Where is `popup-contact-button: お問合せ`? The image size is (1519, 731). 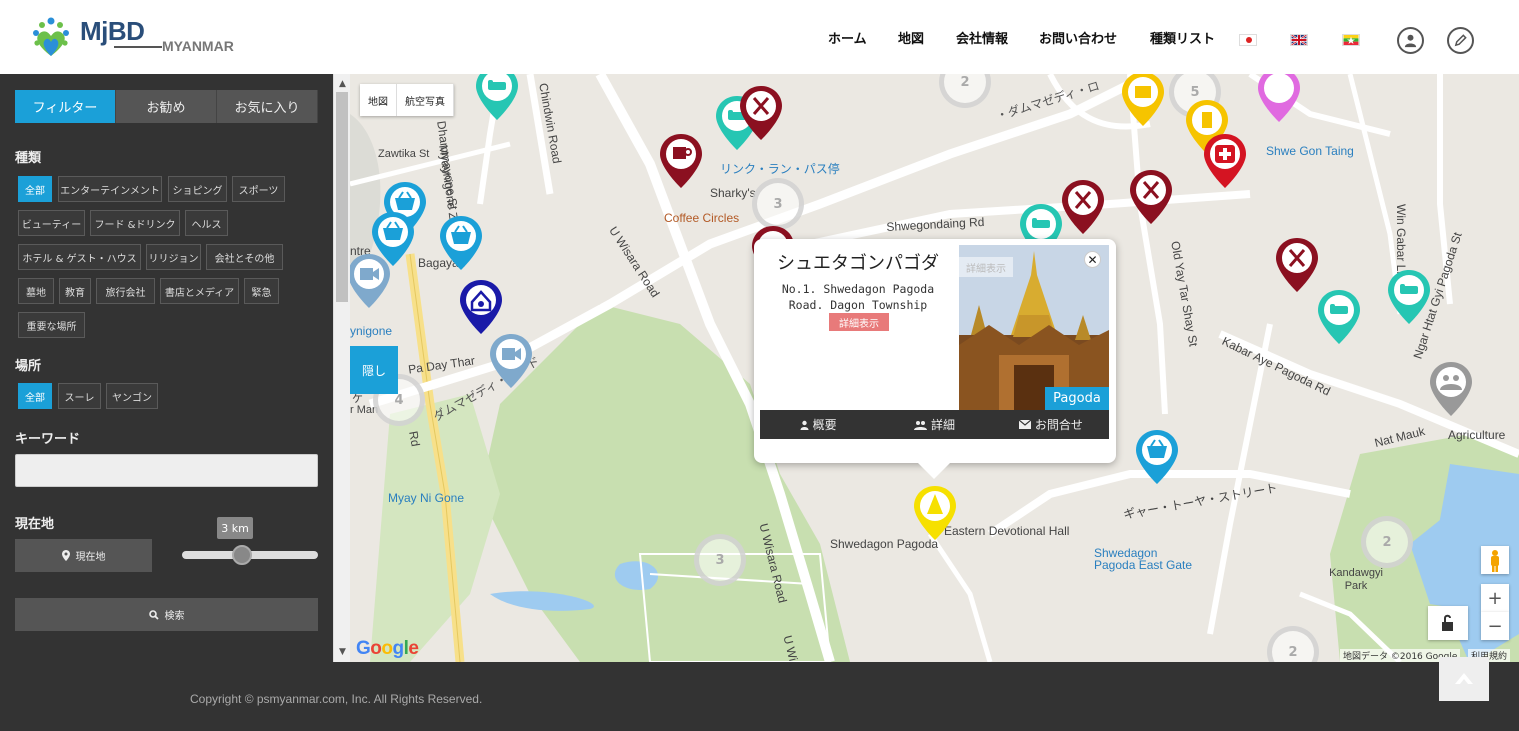
popup-contact-button: お問合せ is located at coordinates (1051, 424).